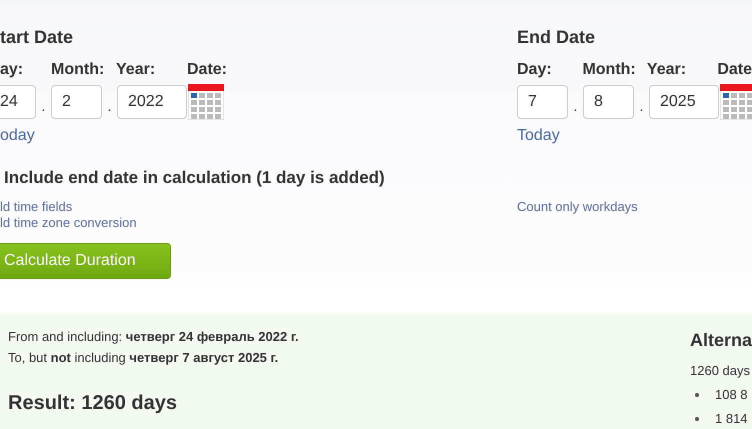 The width and height of the screenshot is (752, 429). Describe the element at coordinates (535, 70) in the screenshot. I see `field-label: Day:` at that location.